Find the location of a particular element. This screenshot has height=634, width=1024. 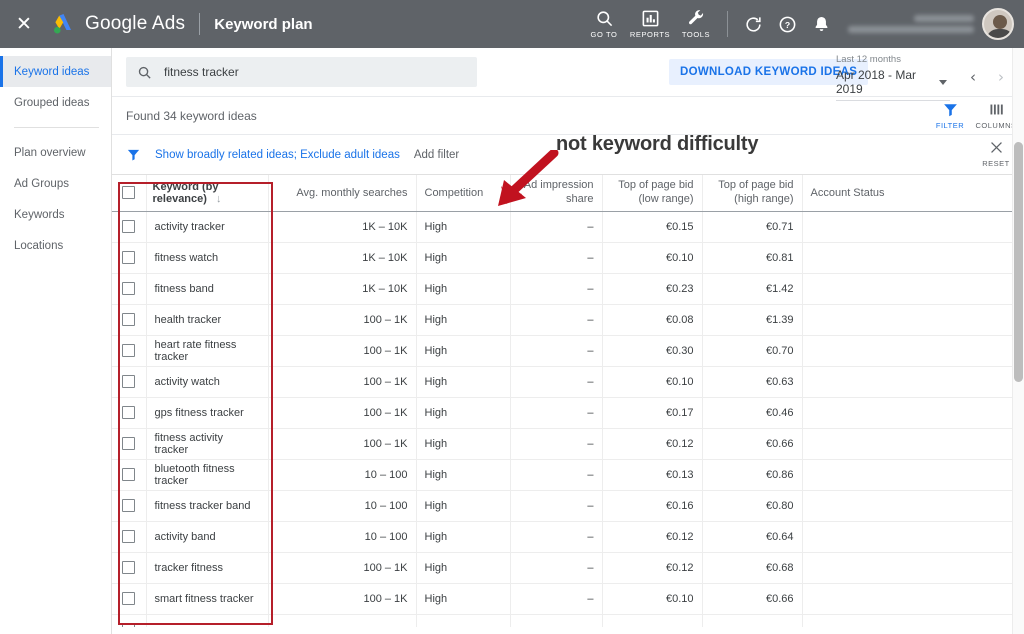

notifications-button is located at coordinates (821, 24).